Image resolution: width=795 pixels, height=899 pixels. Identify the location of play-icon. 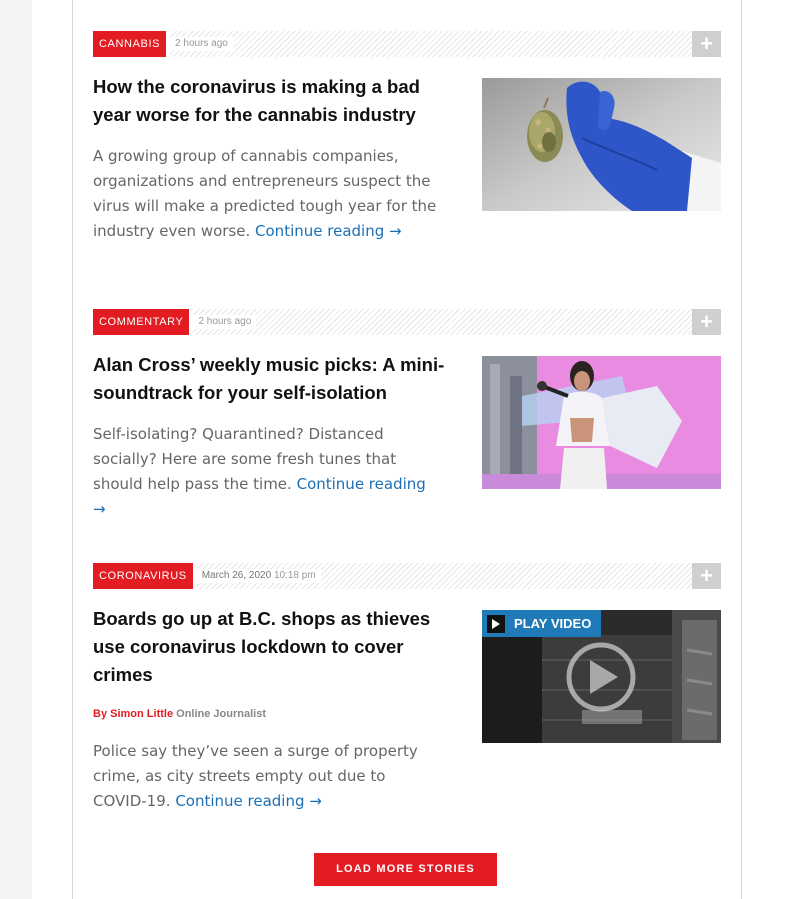
(496, 623).